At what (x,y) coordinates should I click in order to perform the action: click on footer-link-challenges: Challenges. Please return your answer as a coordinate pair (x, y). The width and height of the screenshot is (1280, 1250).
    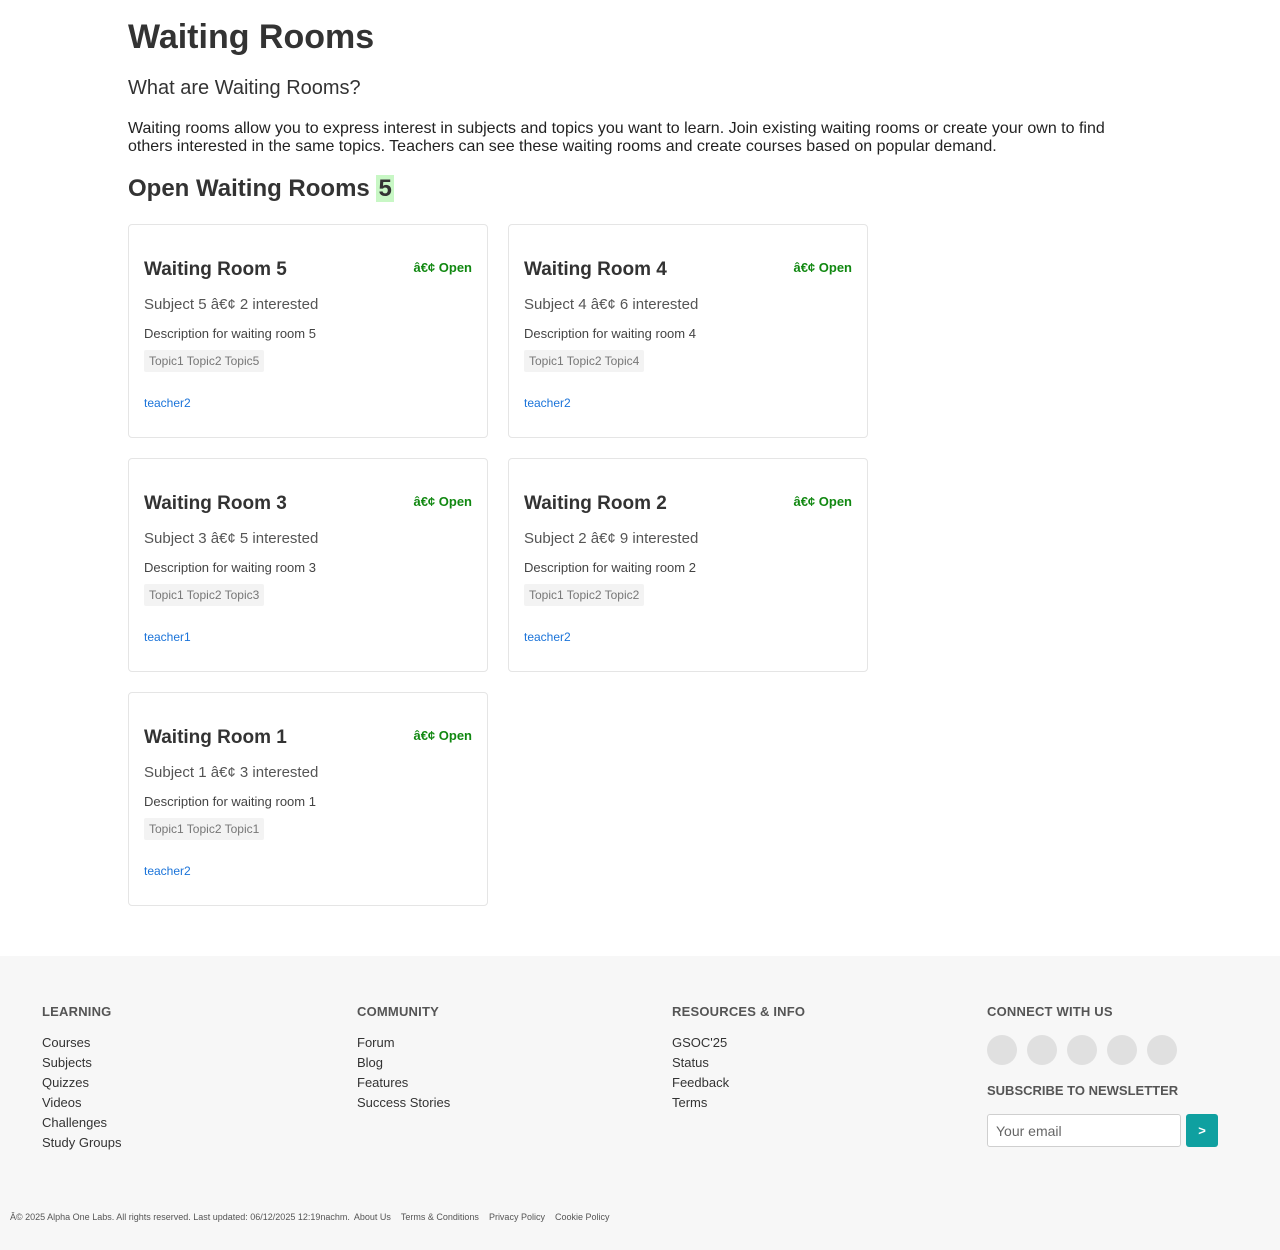
    Looking at the image, I should click on (74, 1122).